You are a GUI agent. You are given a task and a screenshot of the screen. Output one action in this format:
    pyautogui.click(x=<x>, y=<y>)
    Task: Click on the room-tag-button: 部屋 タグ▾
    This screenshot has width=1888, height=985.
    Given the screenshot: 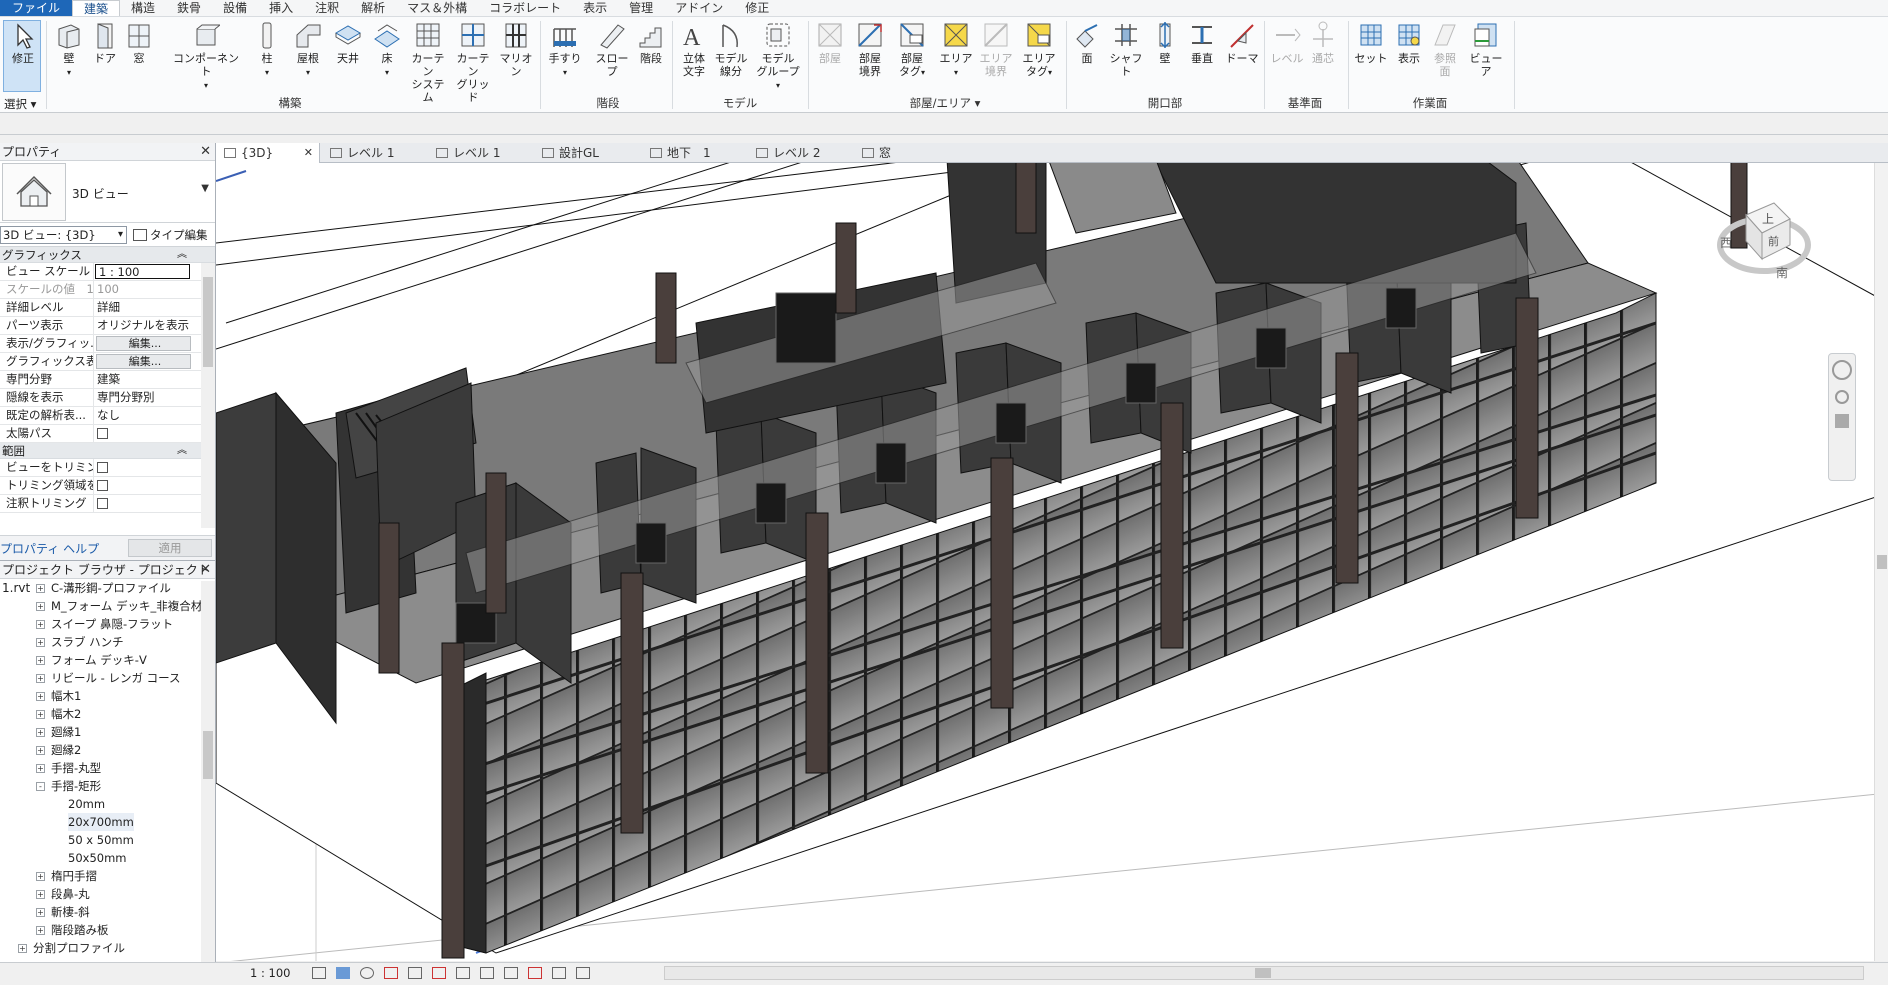 What is the action you would take?
    pyautogui.click(x=912, y=50)
    